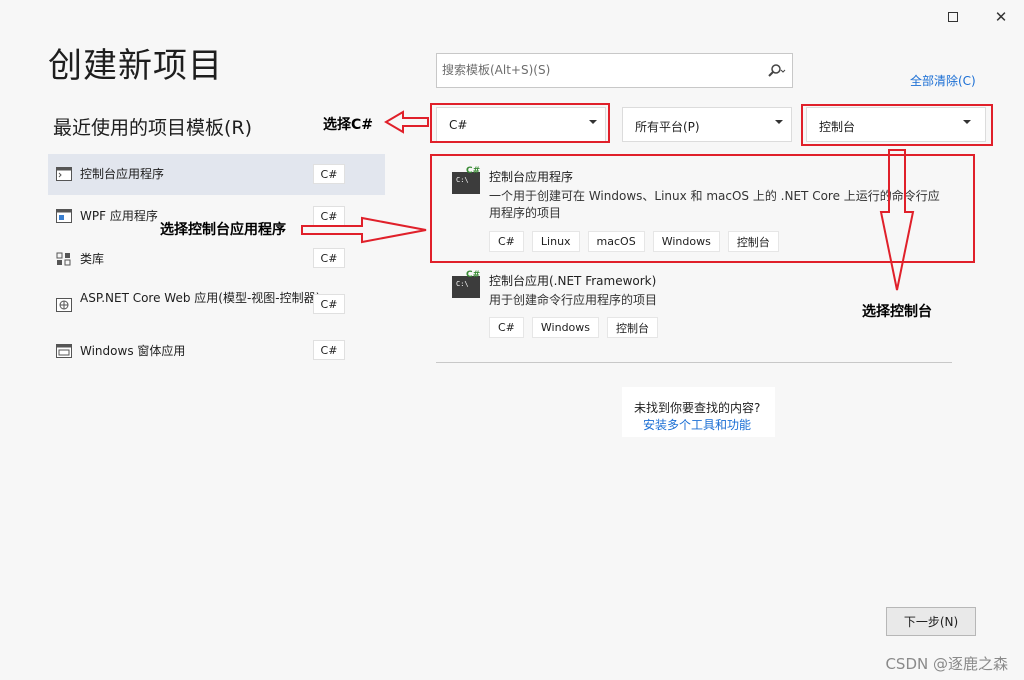 The height and width of the screenshot is (680, 1024). What do you see at coordinates (406, 122) in the screenshot?
I see `annotation-arrow-left` at bounding box center [406, 122].